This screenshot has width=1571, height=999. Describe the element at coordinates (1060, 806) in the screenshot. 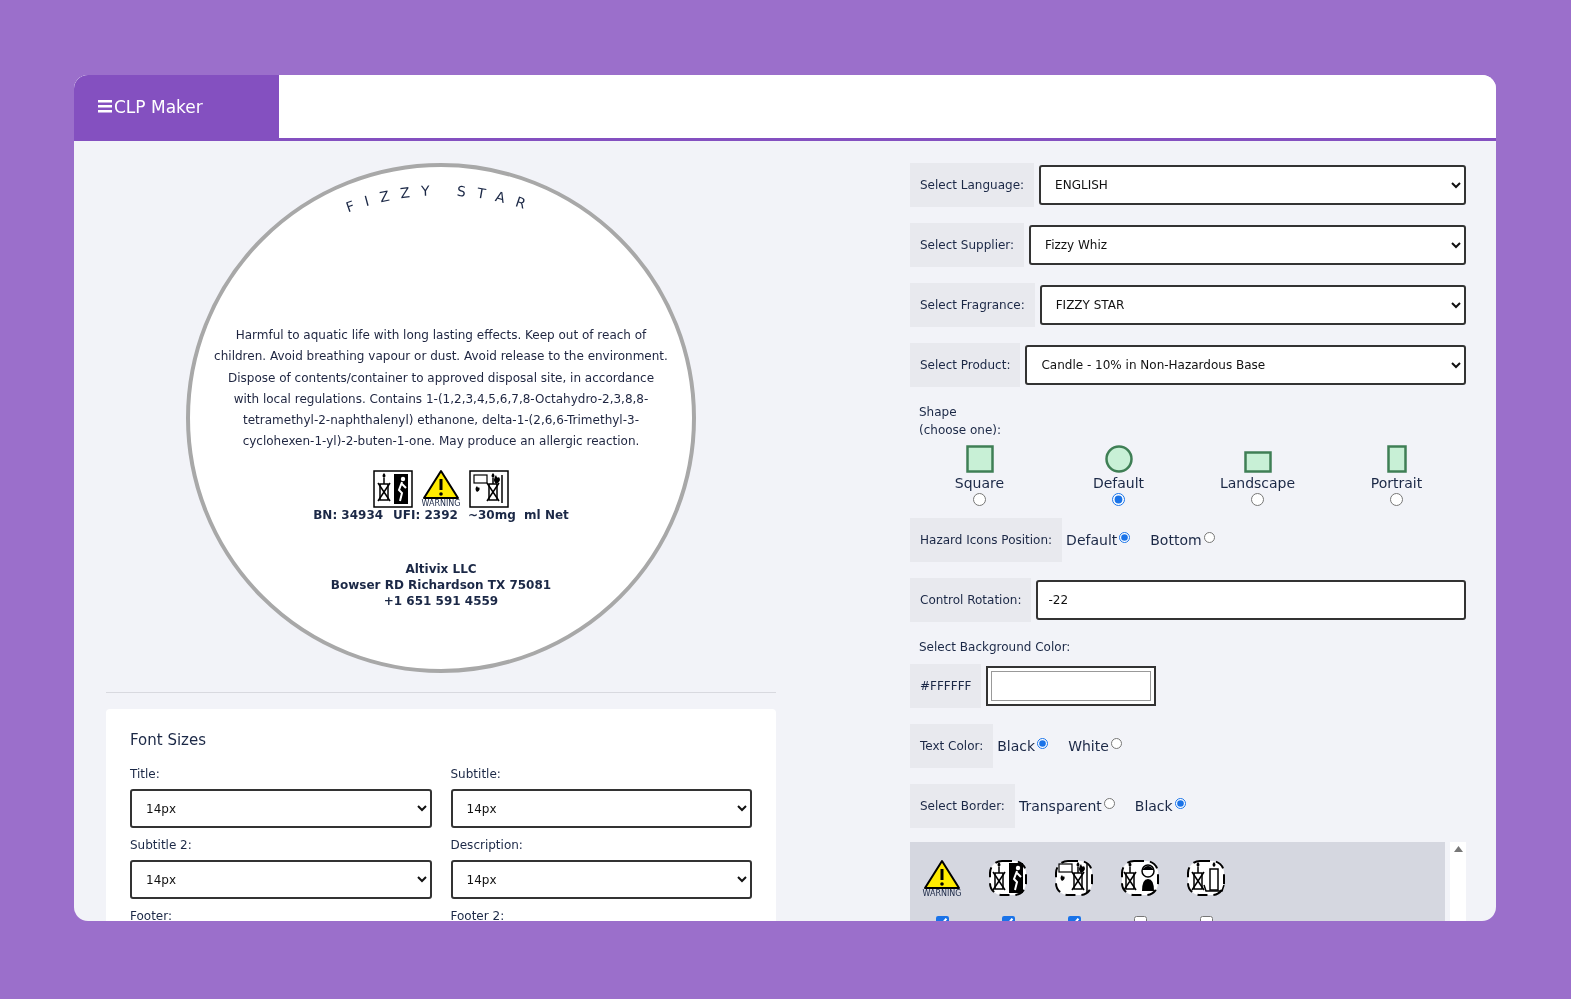

I see `option-label: Transparent` at that location.